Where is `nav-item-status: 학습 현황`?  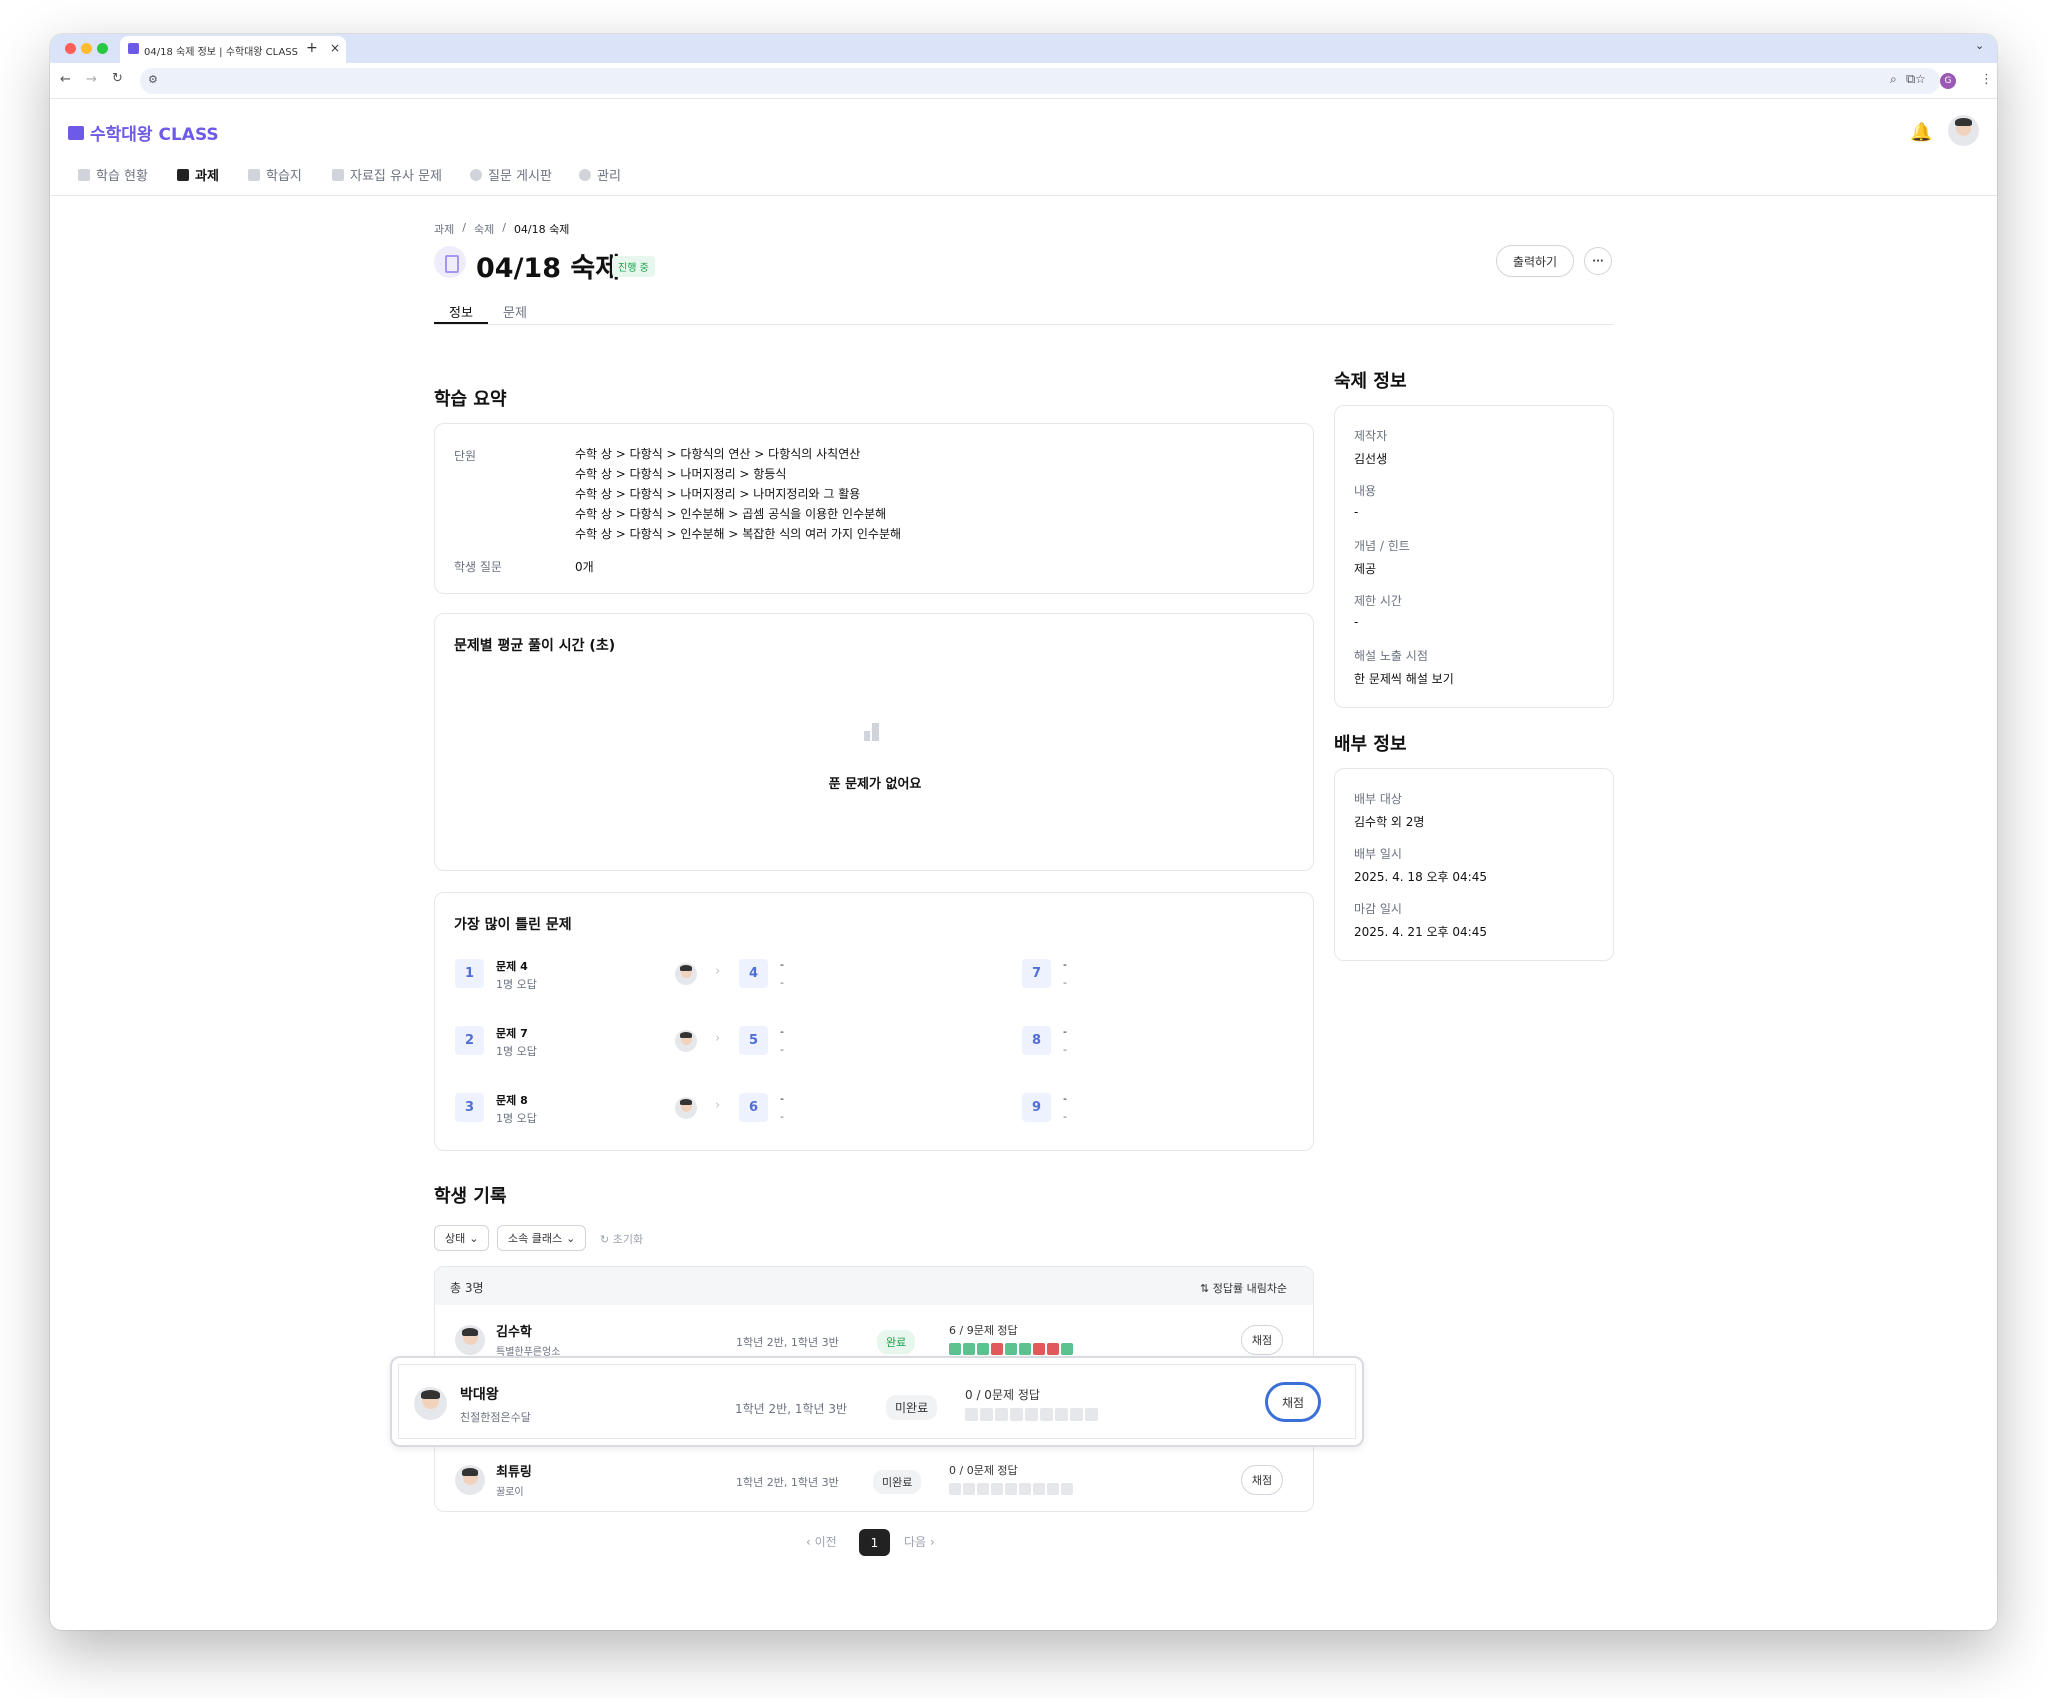
nav-item-status: 학습 현황 is located at coordinates (113, 174).